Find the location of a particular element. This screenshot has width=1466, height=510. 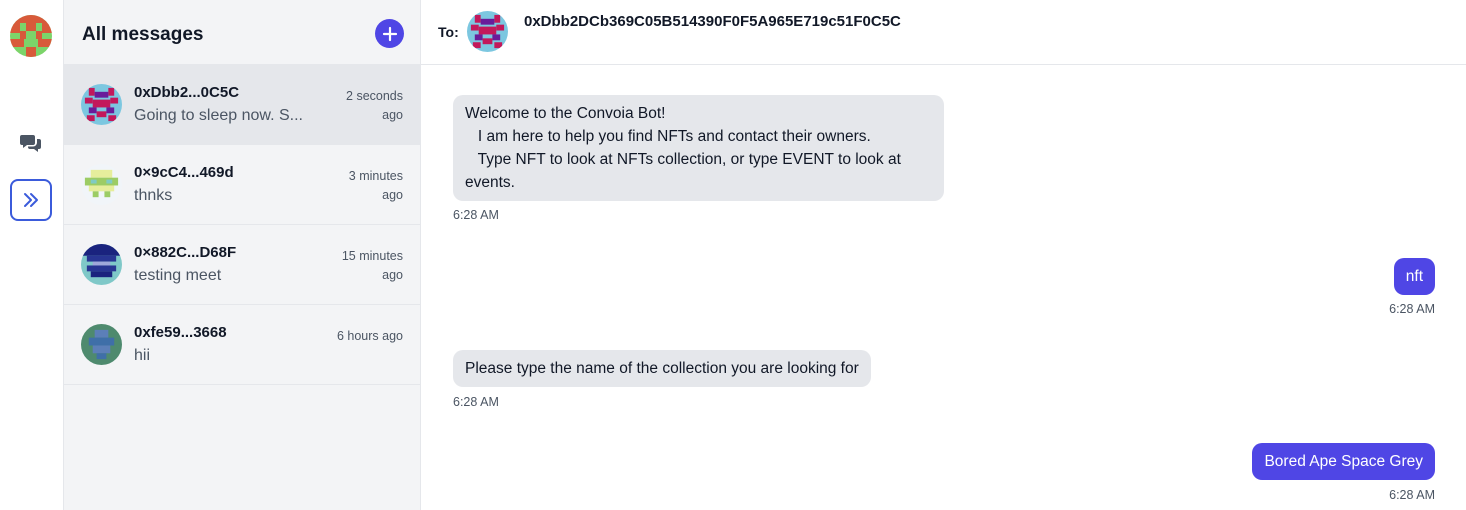

message-bubble-outgoing: Bored Ape Space Grey is located at coordinates (1343, 461).